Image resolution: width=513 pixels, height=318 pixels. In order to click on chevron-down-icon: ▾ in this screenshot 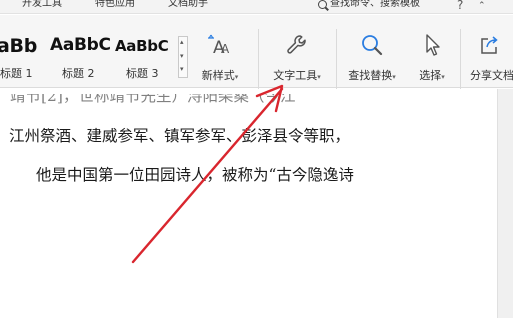, I will do `click(182, 56)`.